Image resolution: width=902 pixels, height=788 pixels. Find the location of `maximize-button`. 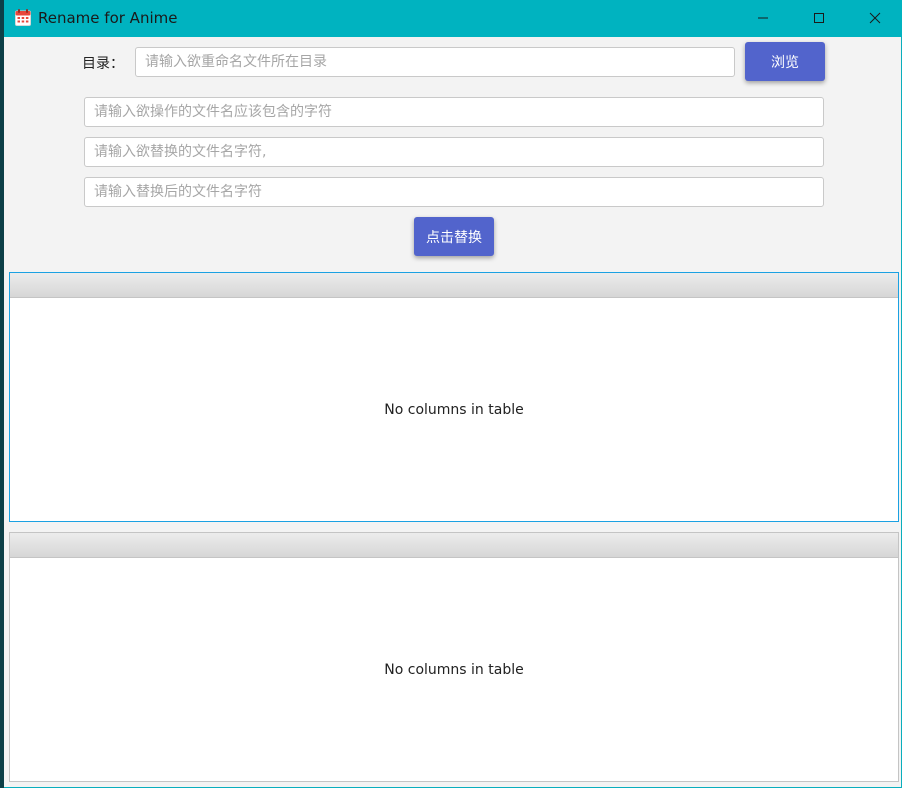

maximize-button is located at coordinates (819, 18).